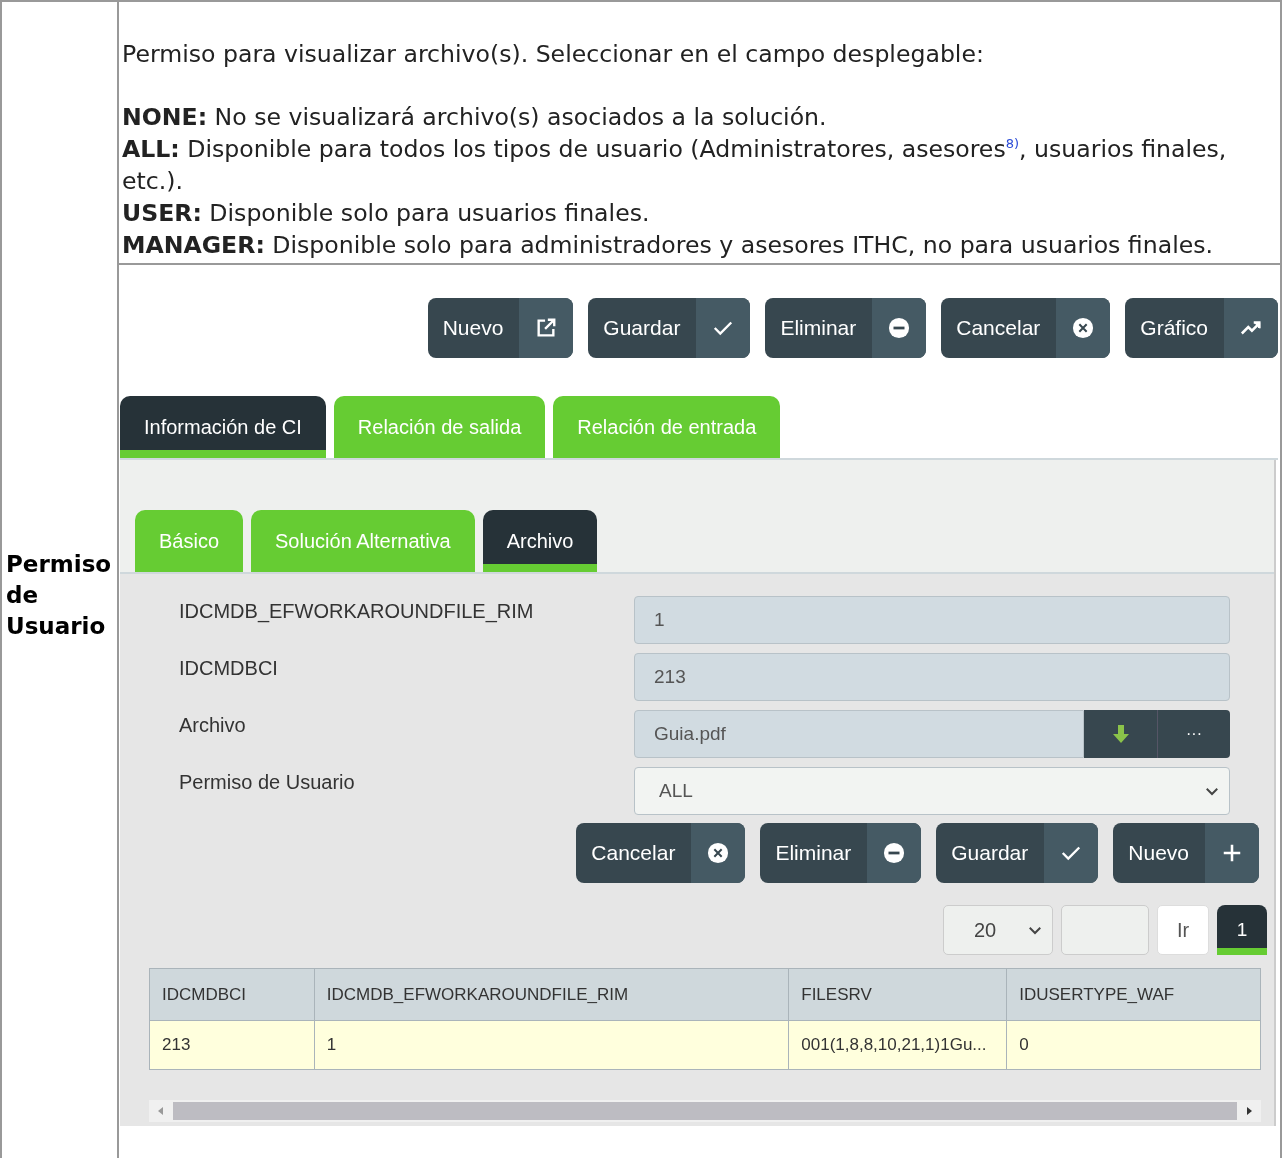 The width and height of the screenshot is (1286, 1158). What do you see at coordinates (551, 1045) in the screenshot?
I see `table-cell: 1` at bounding box center [551, 1045].